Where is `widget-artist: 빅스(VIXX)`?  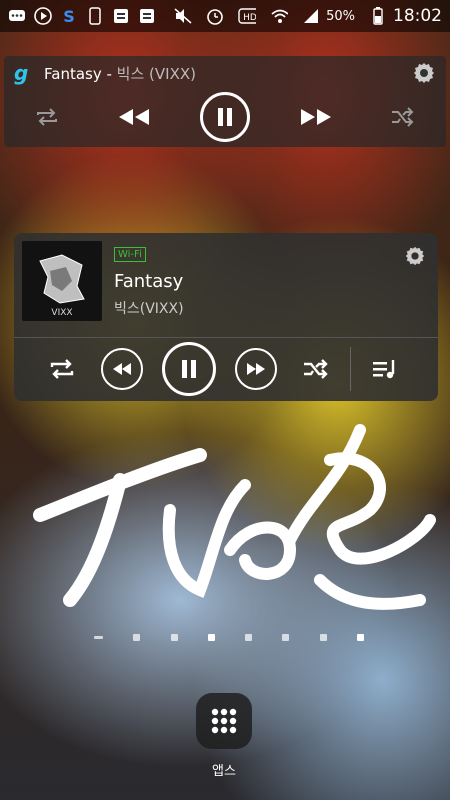
widget-artist: 빅스(VIXX) is located at coordinates (149, 309).